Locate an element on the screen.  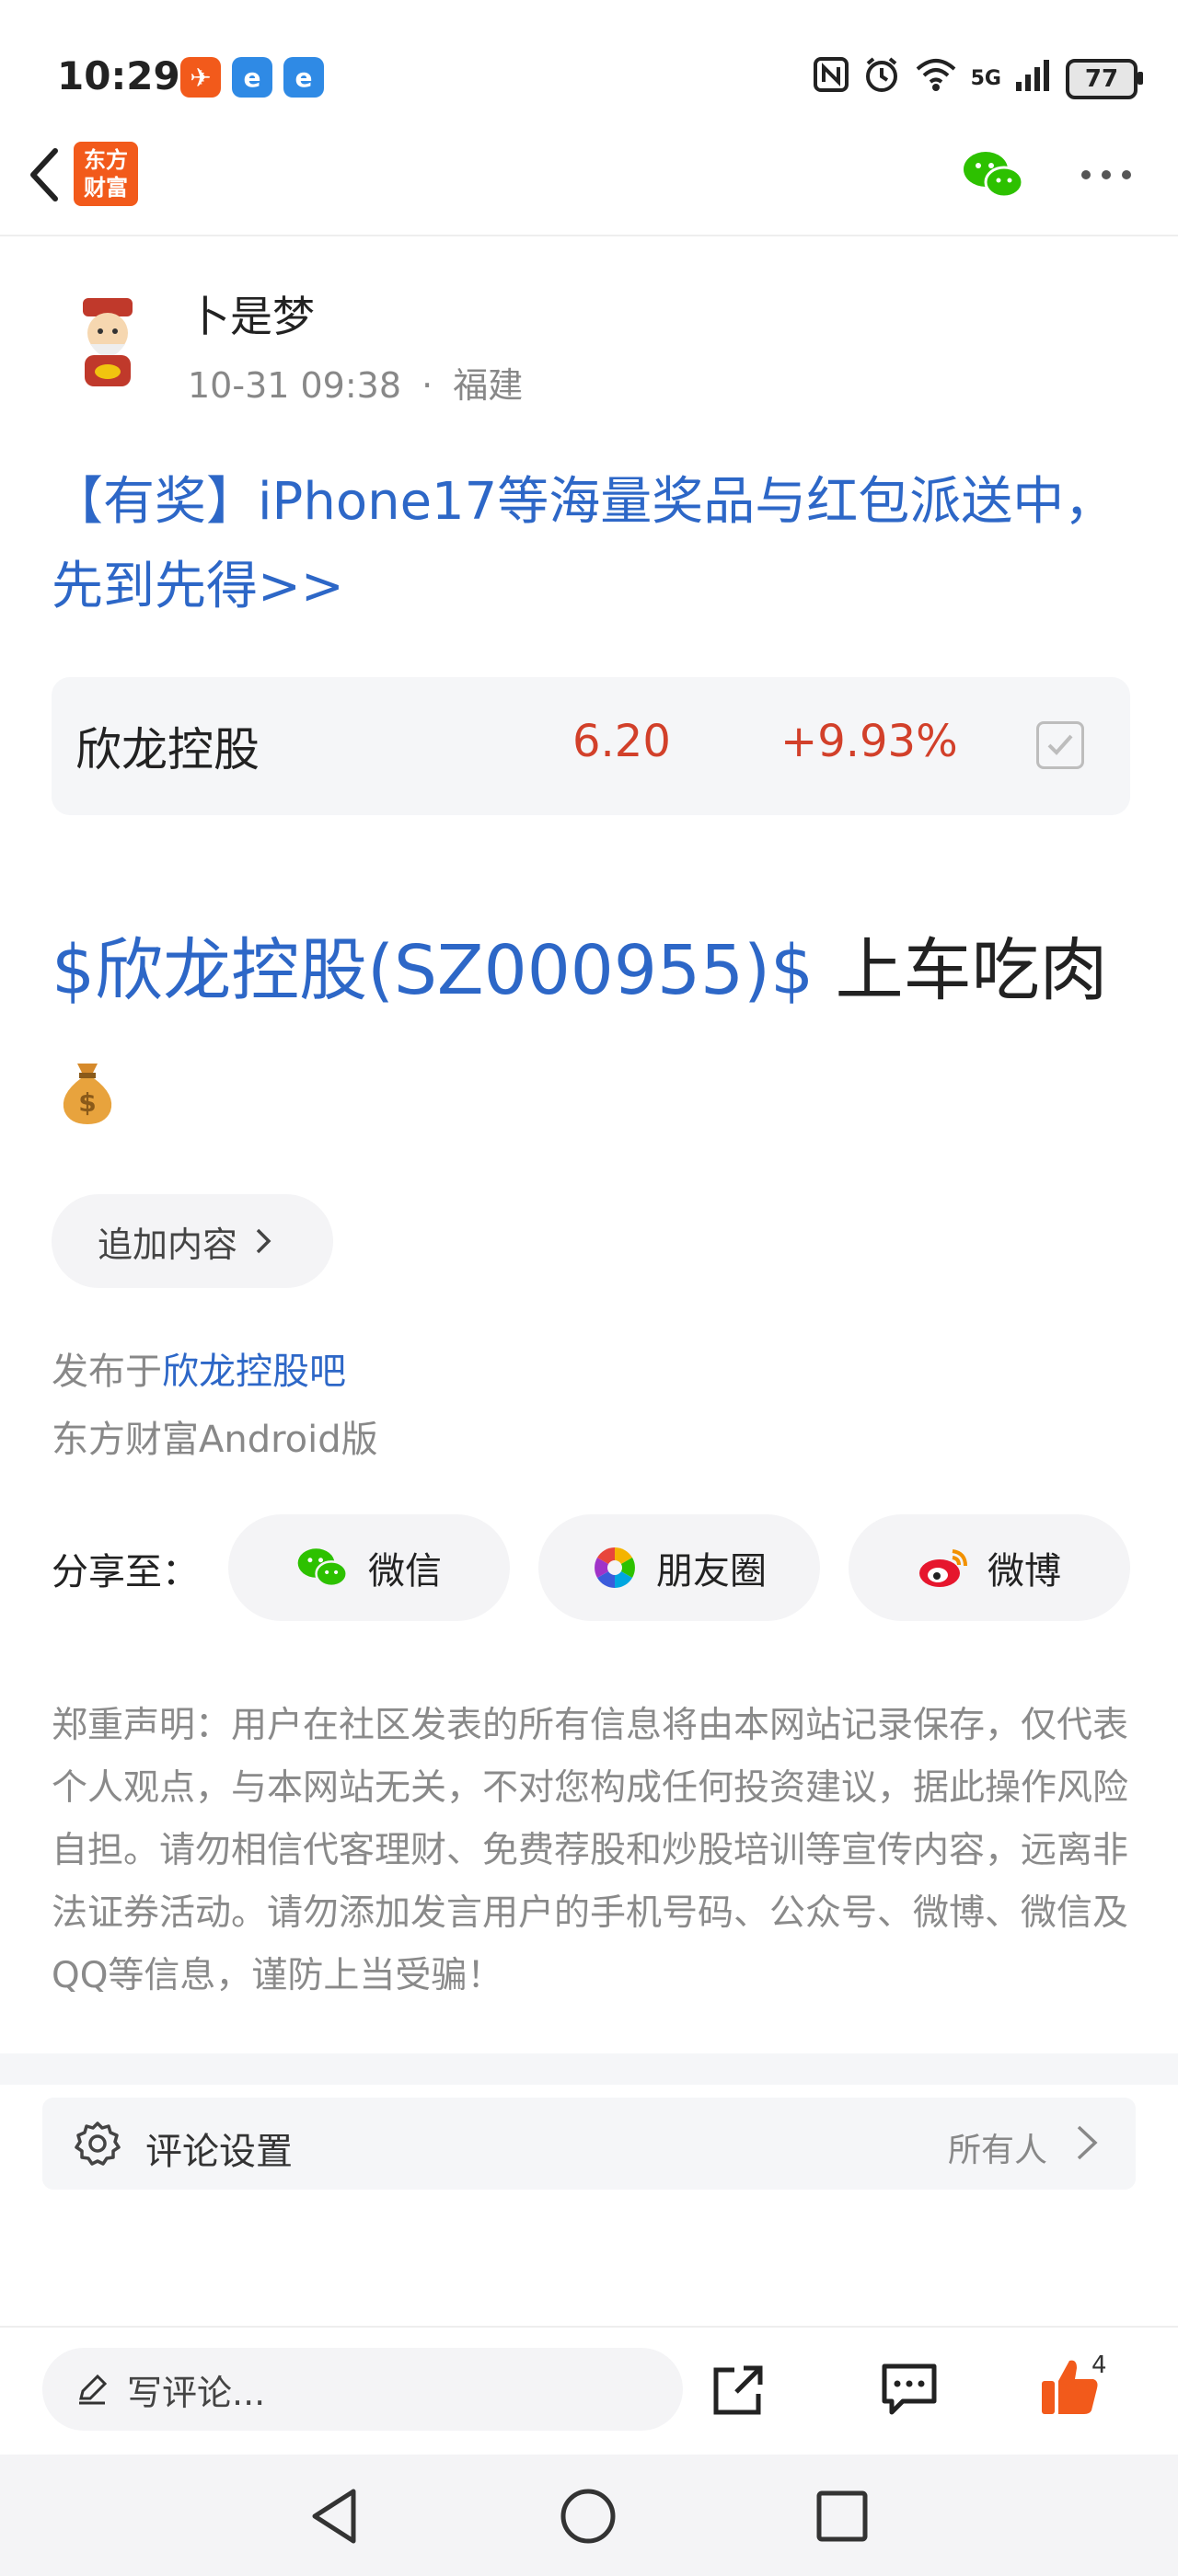
stock-name: 欣龙控股 is located at coordinates (167, 749).